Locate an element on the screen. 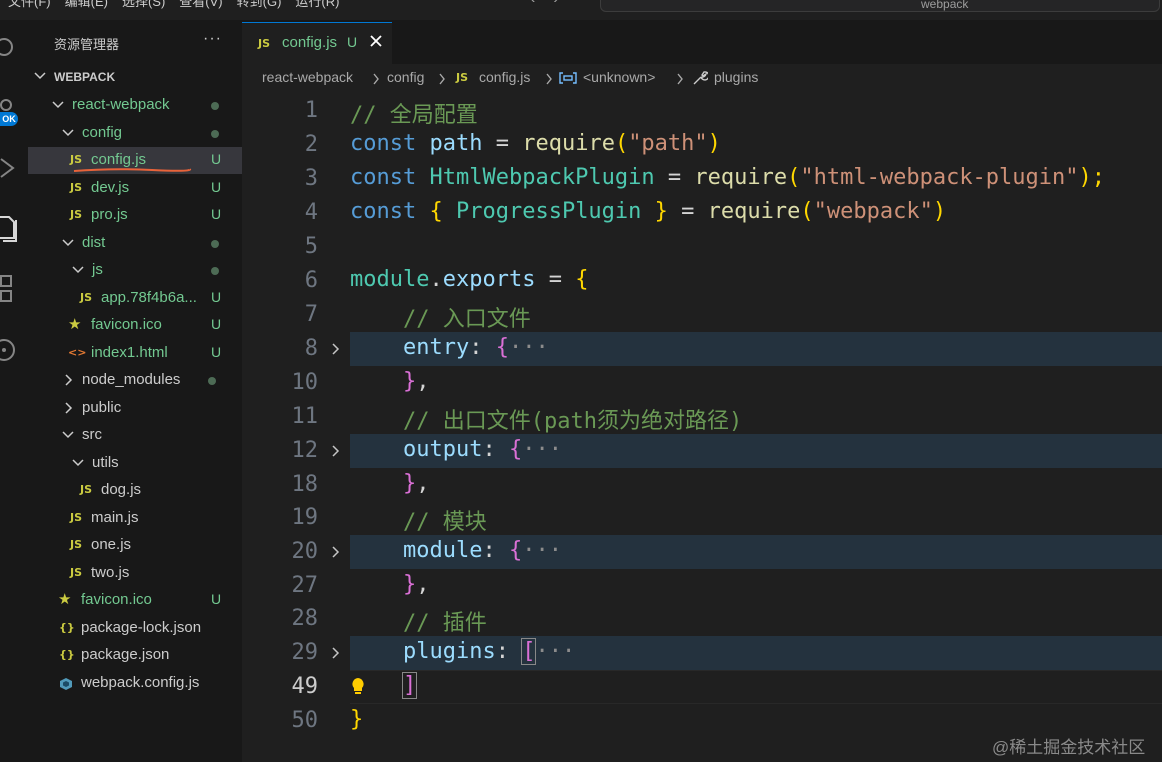 This screenshot has height=762, width=1162. code-line: 1 // 全局配置 is located at coordinates (702, 111).